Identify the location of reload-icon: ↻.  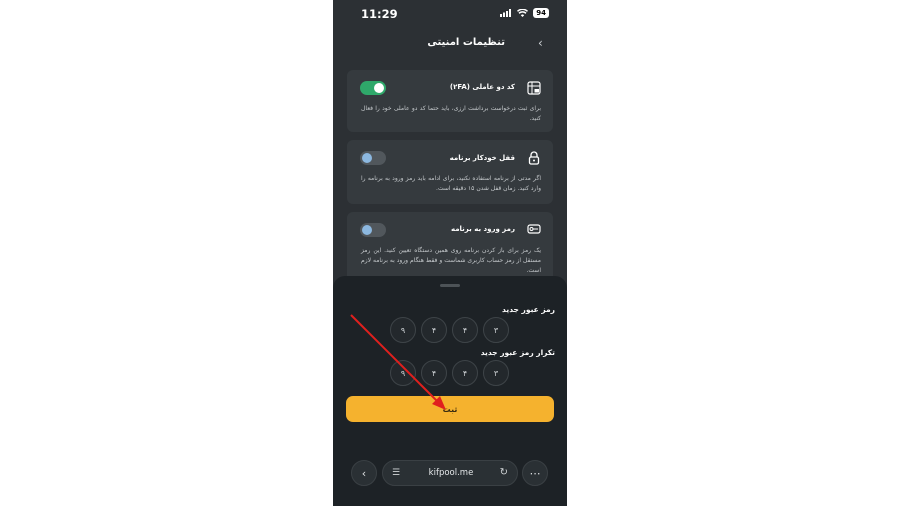
(504, 472).